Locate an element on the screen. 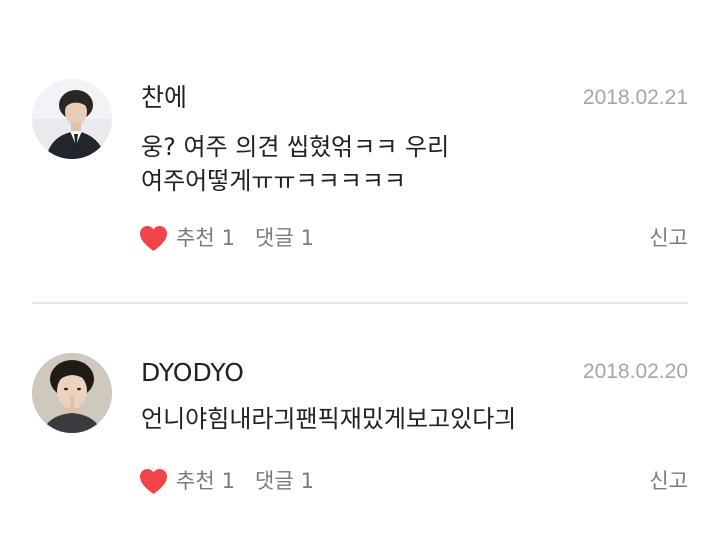 This screenshot has height=540, width=720. comment-divider is located at coordinates (360, 303).